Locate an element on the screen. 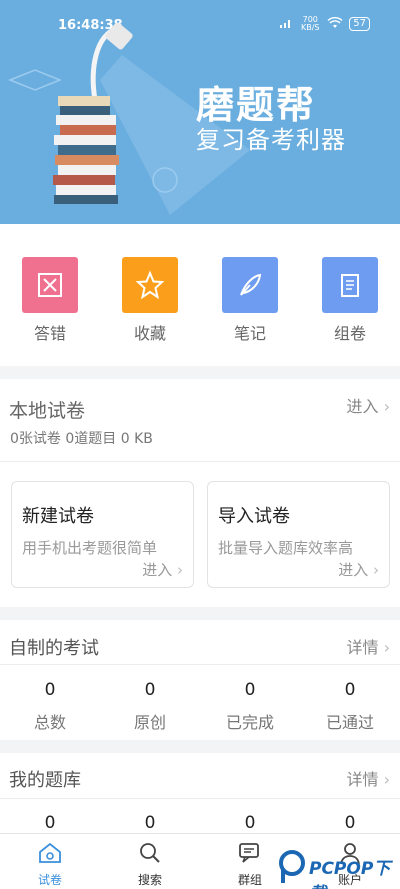  wrong-answer-icon is located at coordinates (50, 285).